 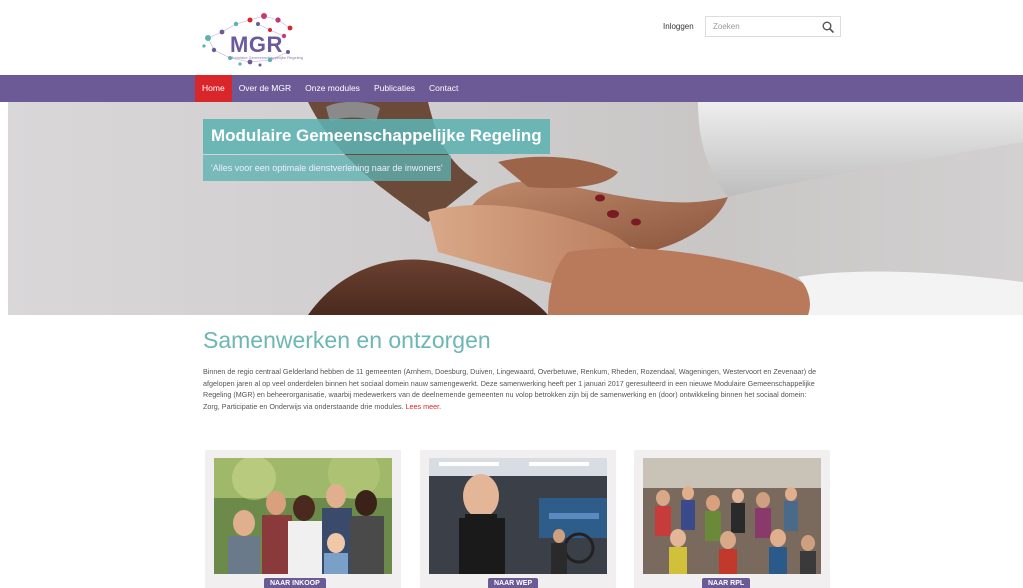 I want to click on search-input, so click(x=761, y=26).